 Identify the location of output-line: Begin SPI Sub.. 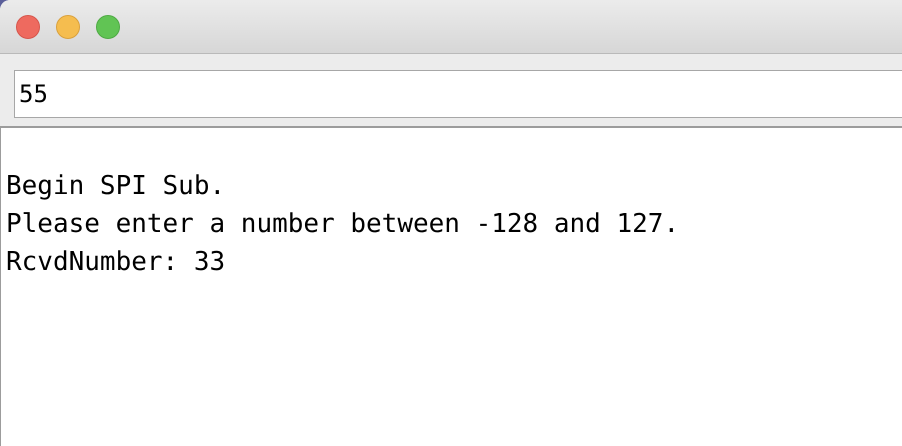
(116, 186).